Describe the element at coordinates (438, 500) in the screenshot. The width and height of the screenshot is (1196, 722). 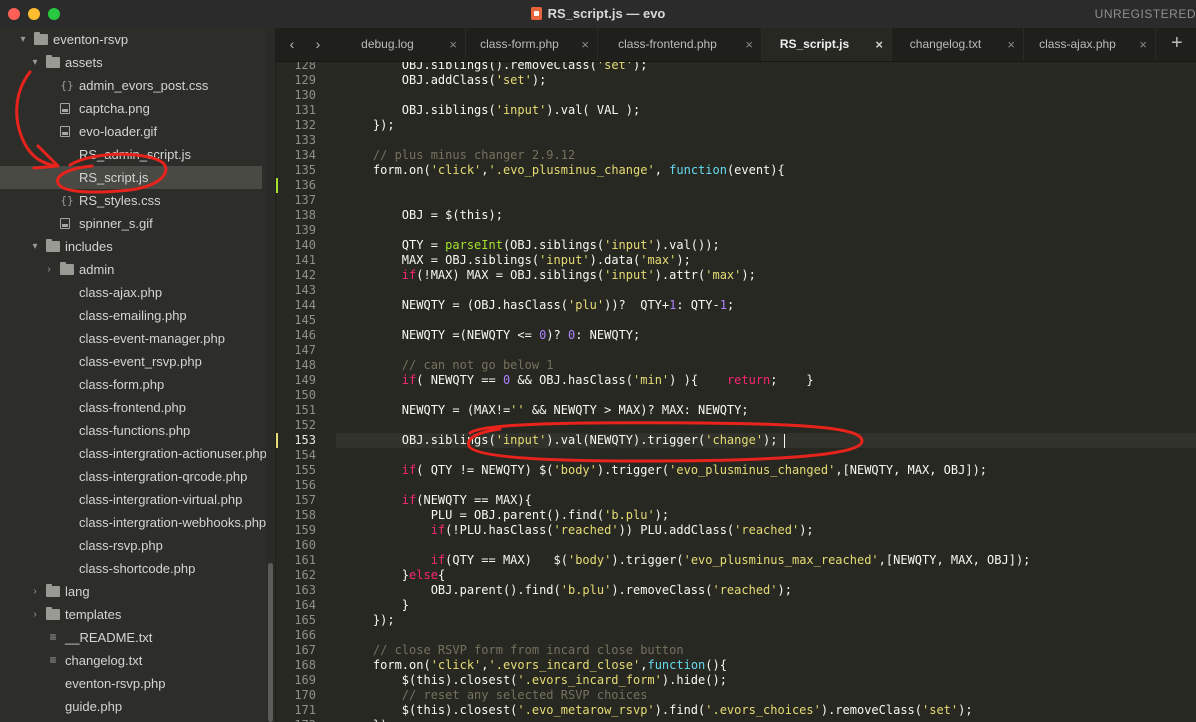
I see `code-line: if(NEWQTY == MAX){` at that location.